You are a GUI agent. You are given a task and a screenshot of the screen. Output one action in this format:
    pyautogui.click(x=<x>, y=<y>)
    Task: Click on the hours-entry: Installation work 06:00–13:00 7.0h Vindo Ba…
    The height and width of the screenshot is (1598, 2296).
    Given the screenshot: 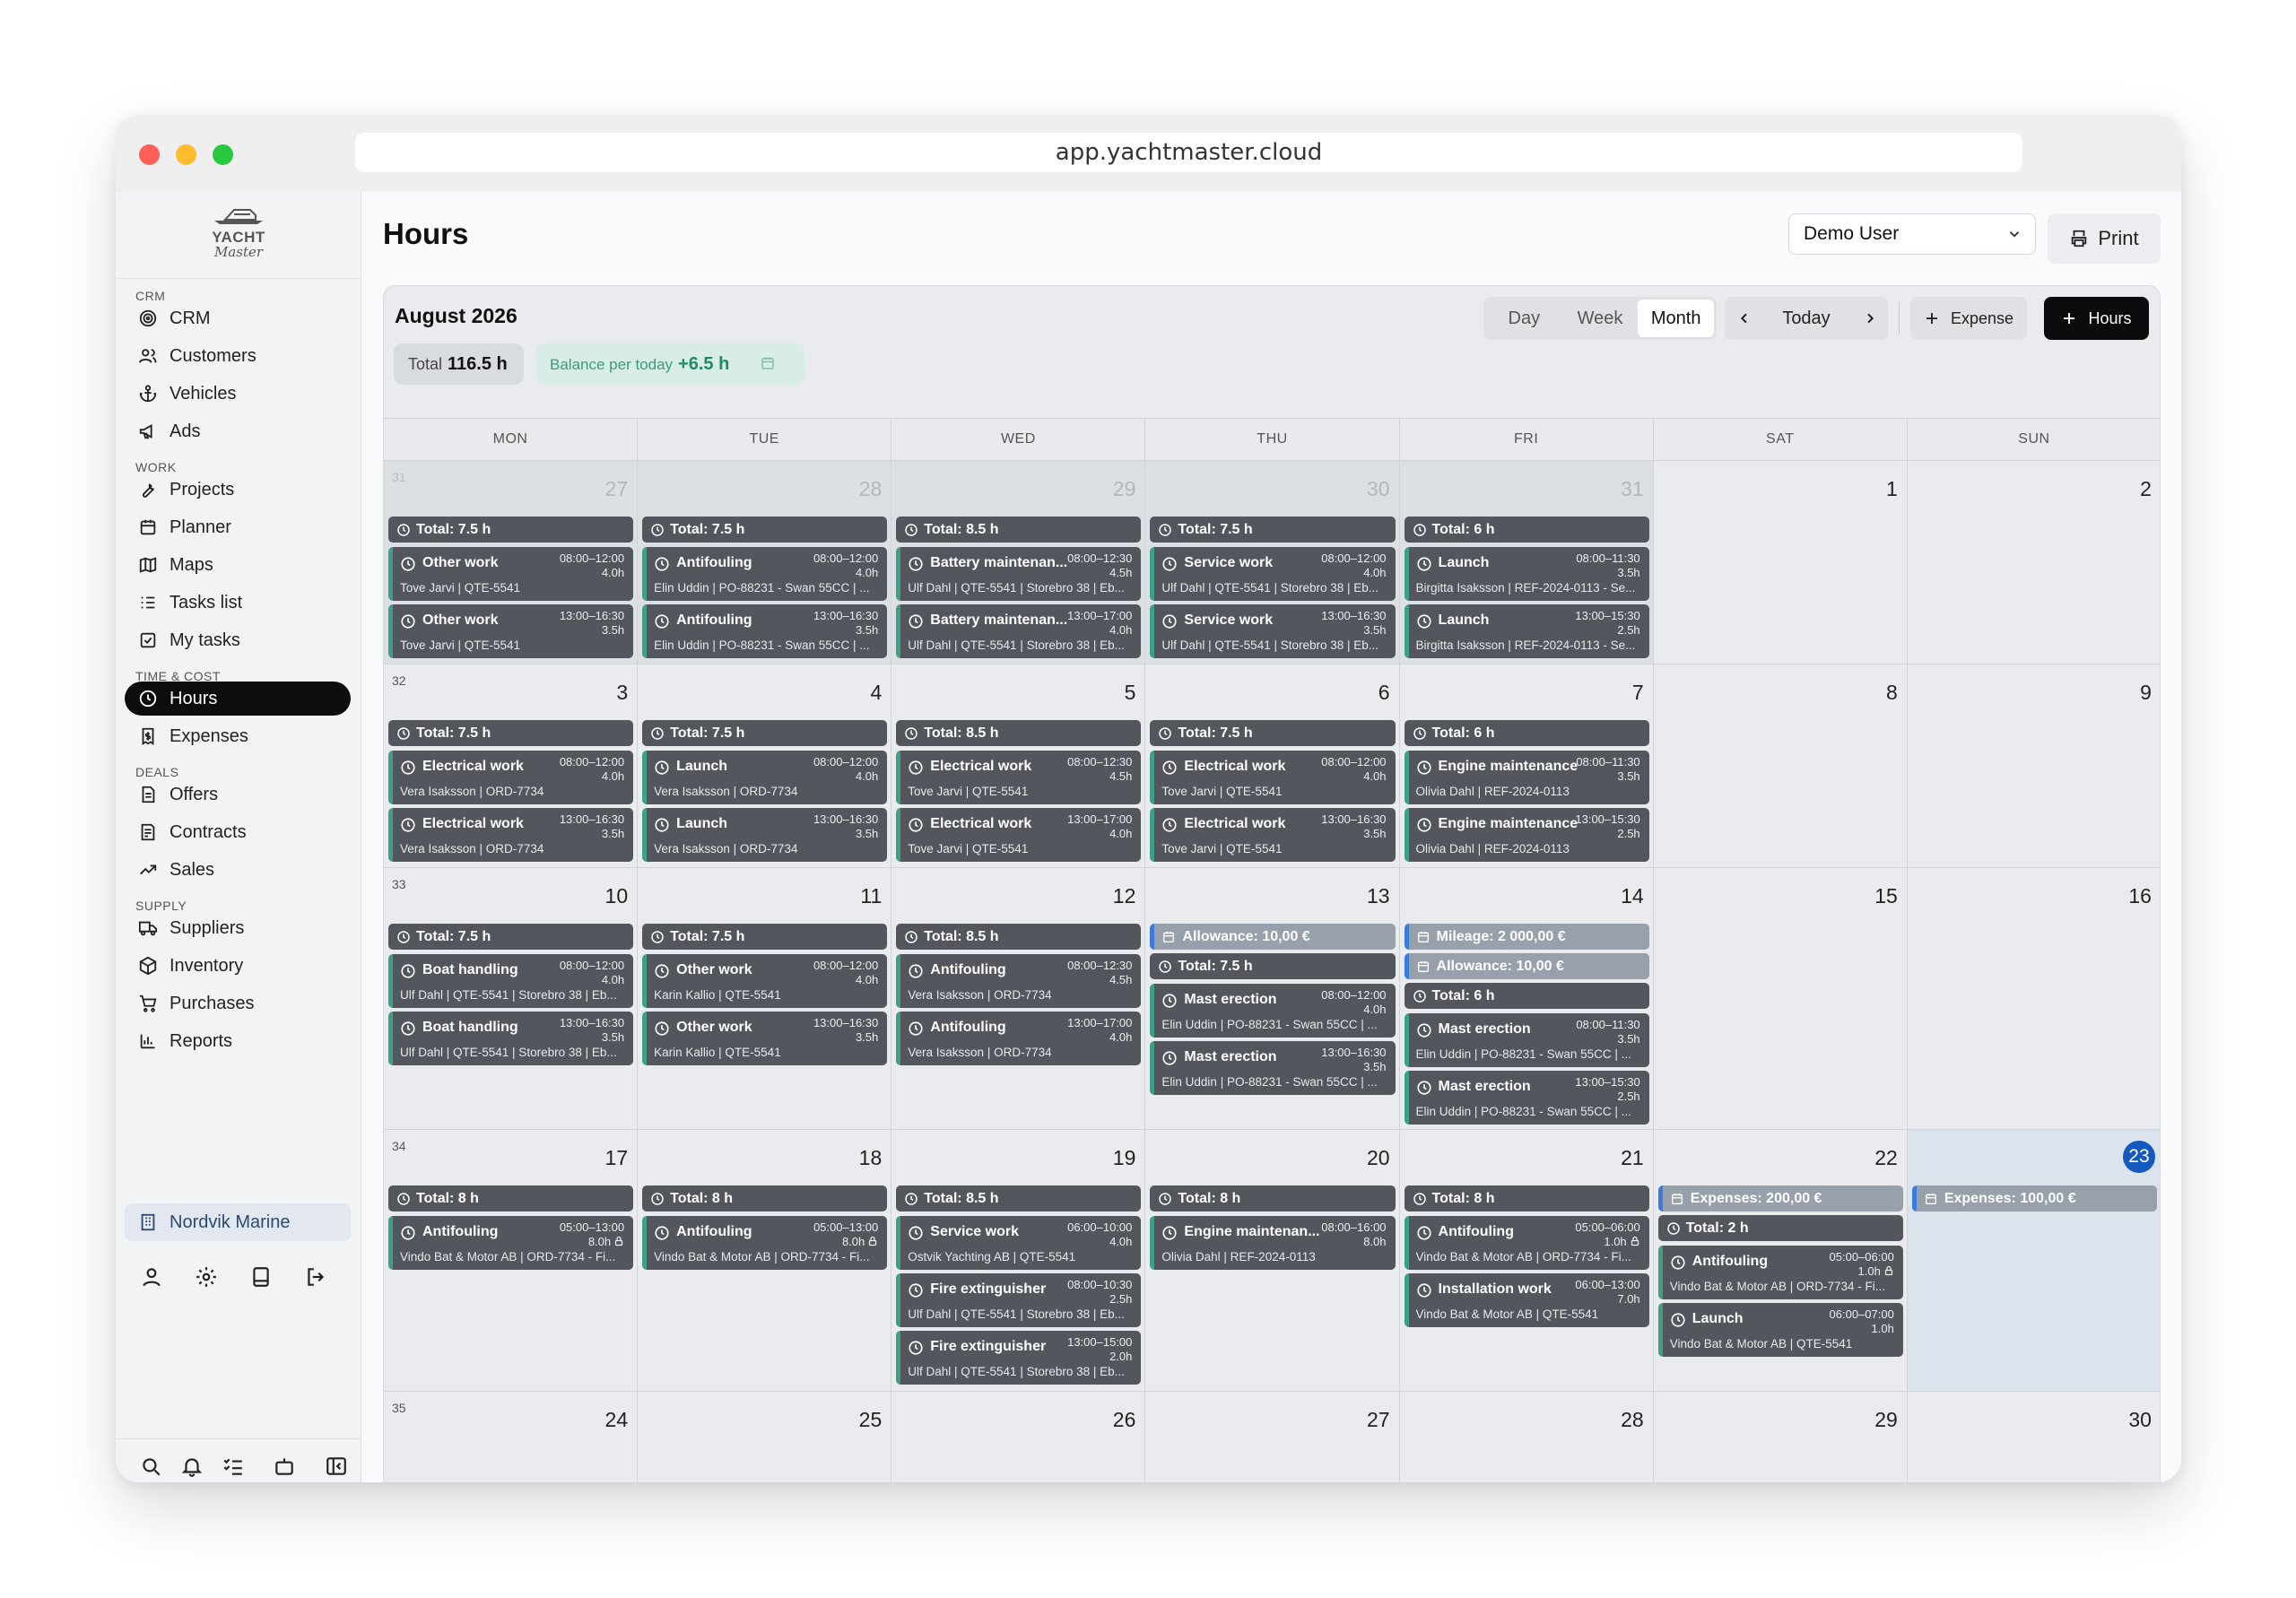 What is the action you would take?
    pyautogui.click(x=1526, y=1300)
    